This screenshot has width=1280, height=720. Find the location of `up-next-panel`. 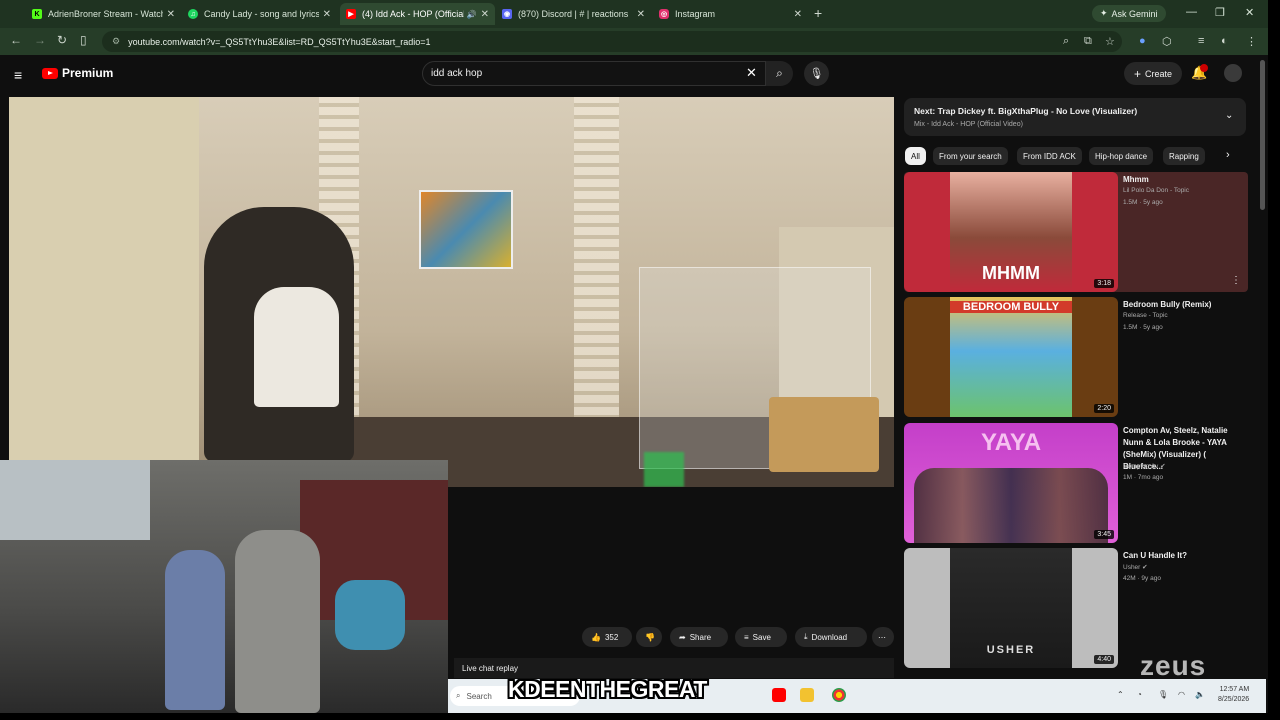

up-next-panel is located at coordinates (1075, 117).